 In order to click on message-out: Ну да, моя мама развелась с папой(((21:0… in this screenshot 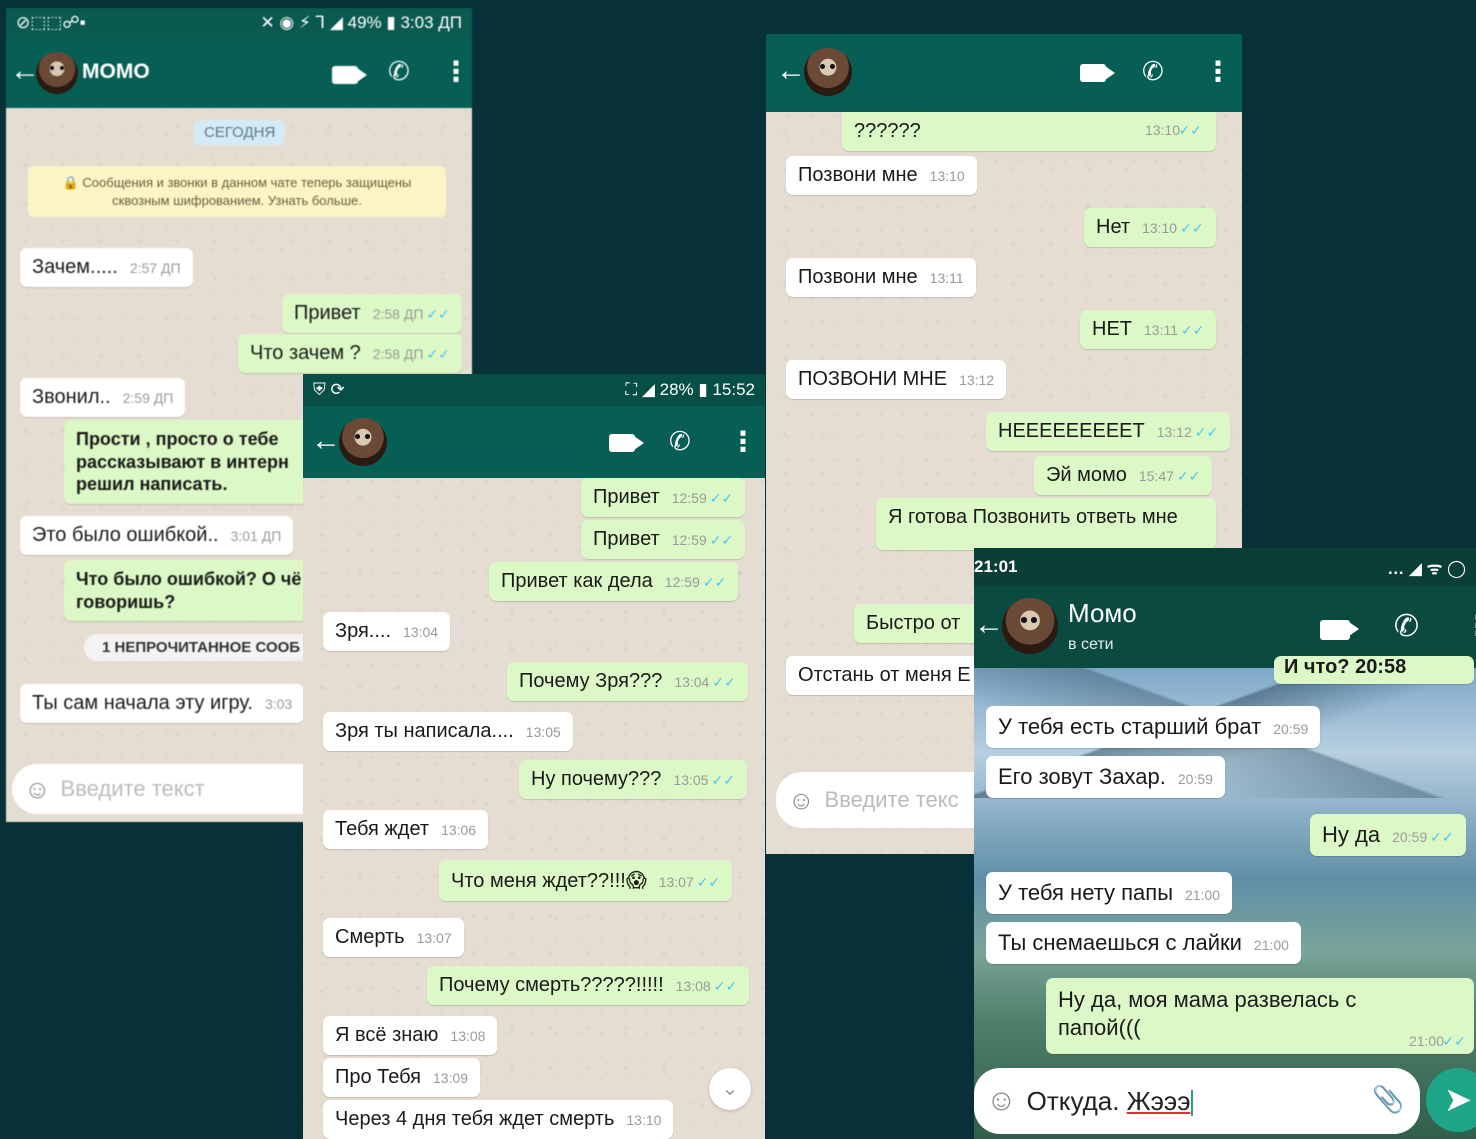, I will do `click(1260, 1016)`.